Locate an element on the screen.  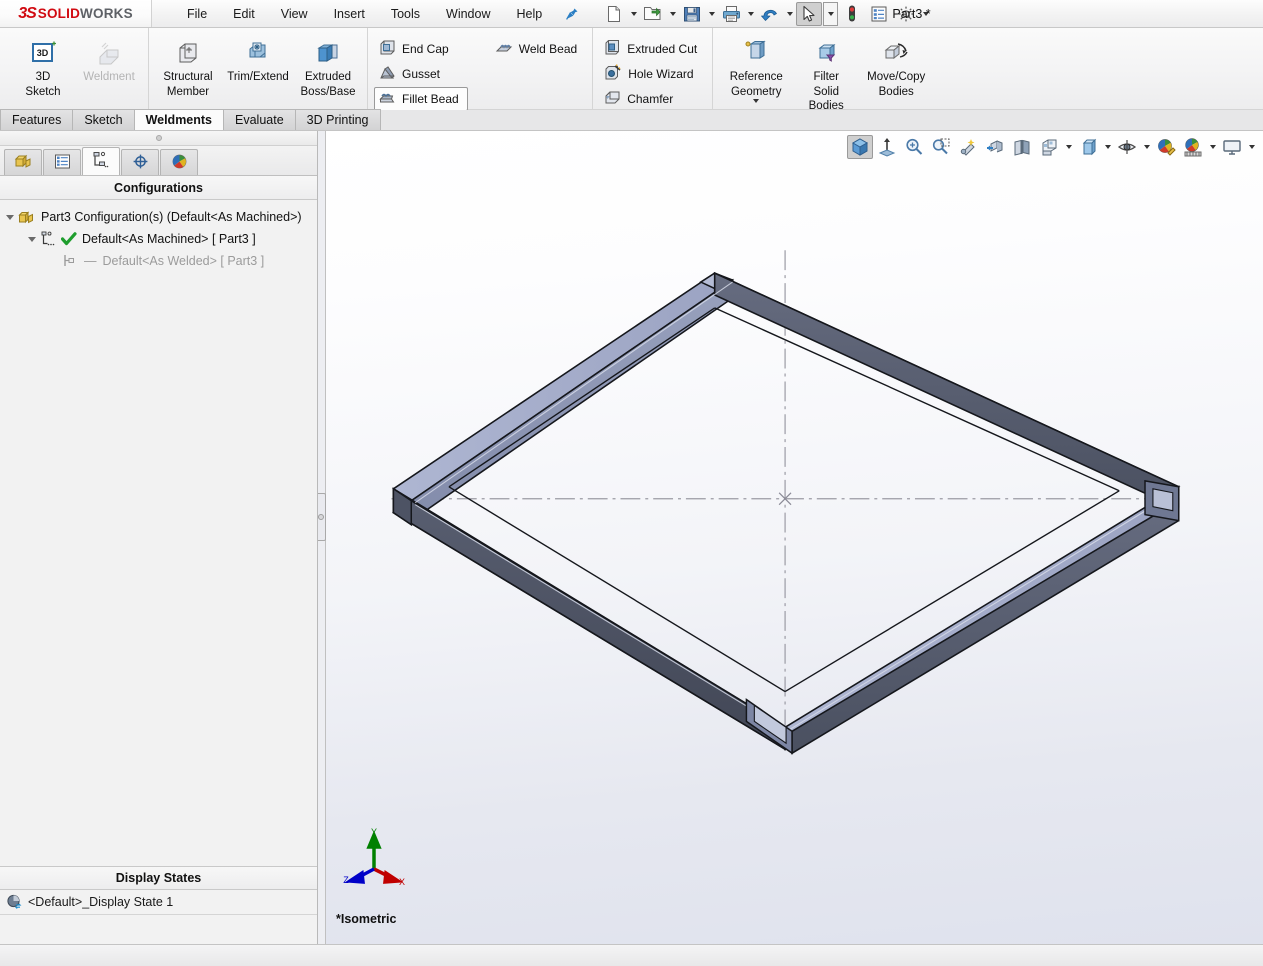
print-button is located at coordinates (731, 14).